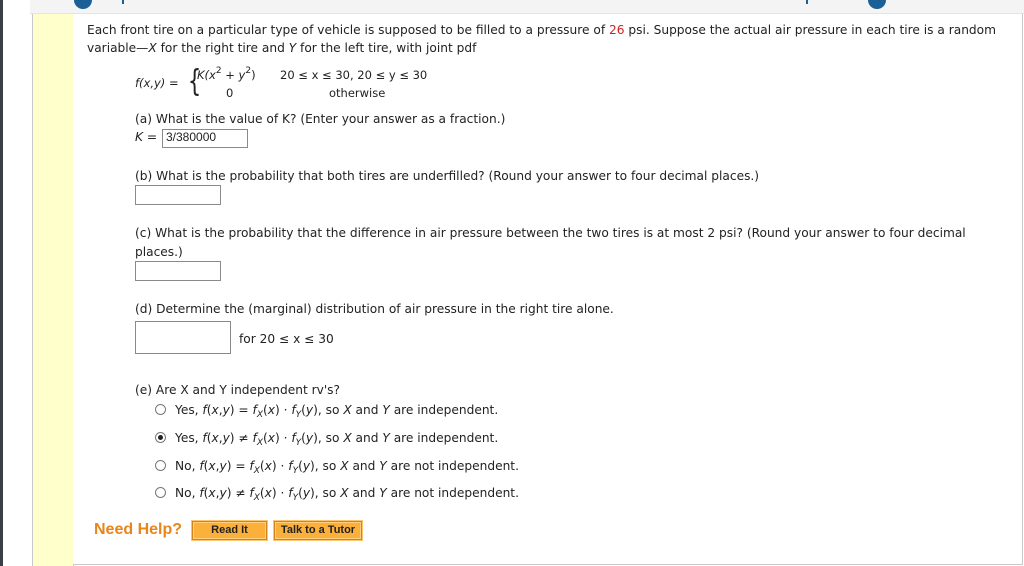 The height and width of the screenshot is (566, 1024). What do you see at coordinates (229, 530) in the screenshot?
I see `read-it-button: Read It` at bounding box center [229, 530].